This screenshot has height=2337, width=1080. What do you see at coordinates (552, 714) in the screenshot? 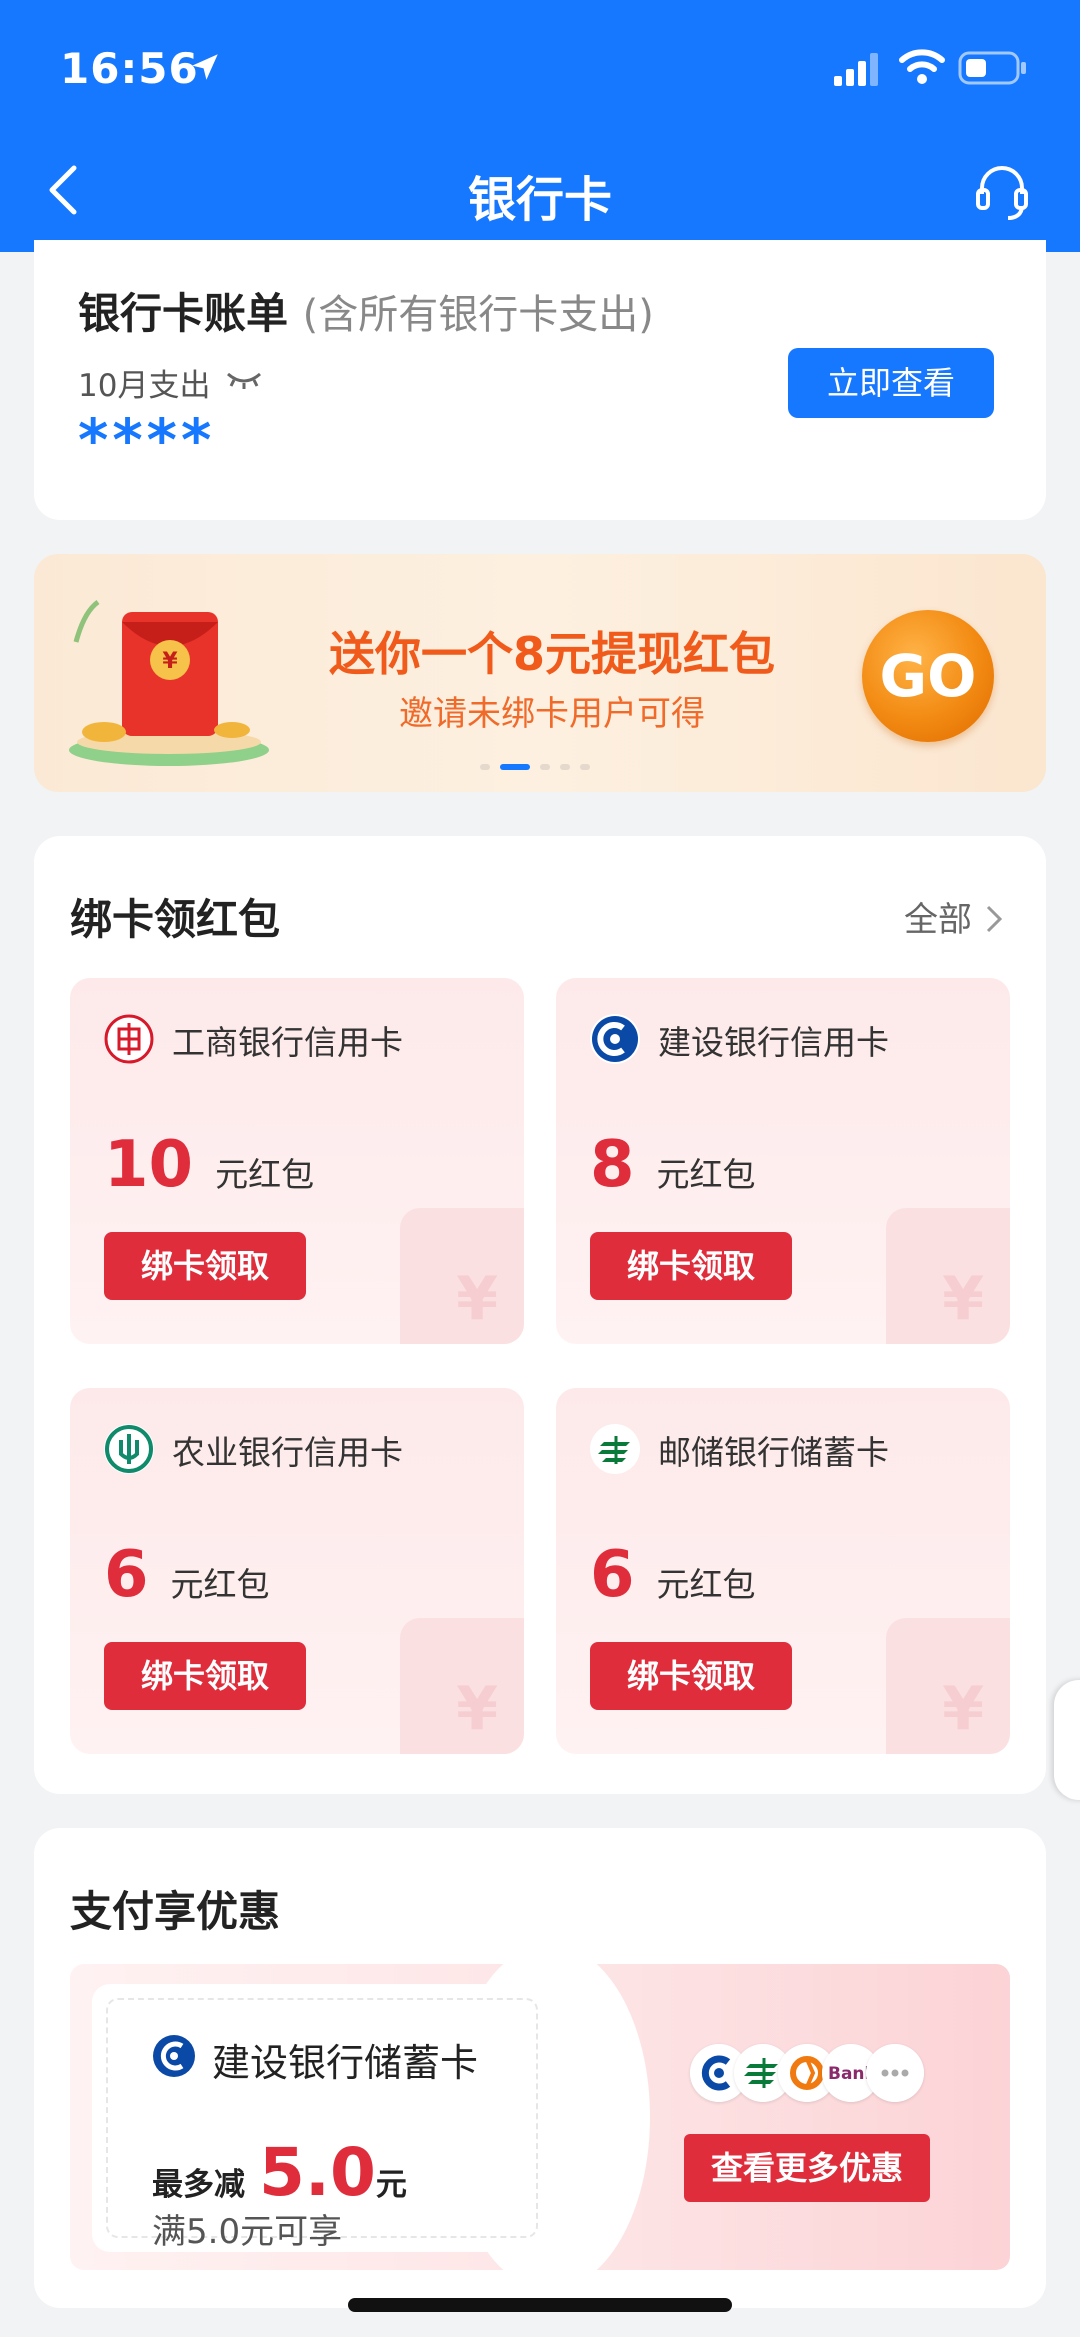
I see `banner-subtitle: 邀请未绑卡用户可得` at bounding box center [552, 714].